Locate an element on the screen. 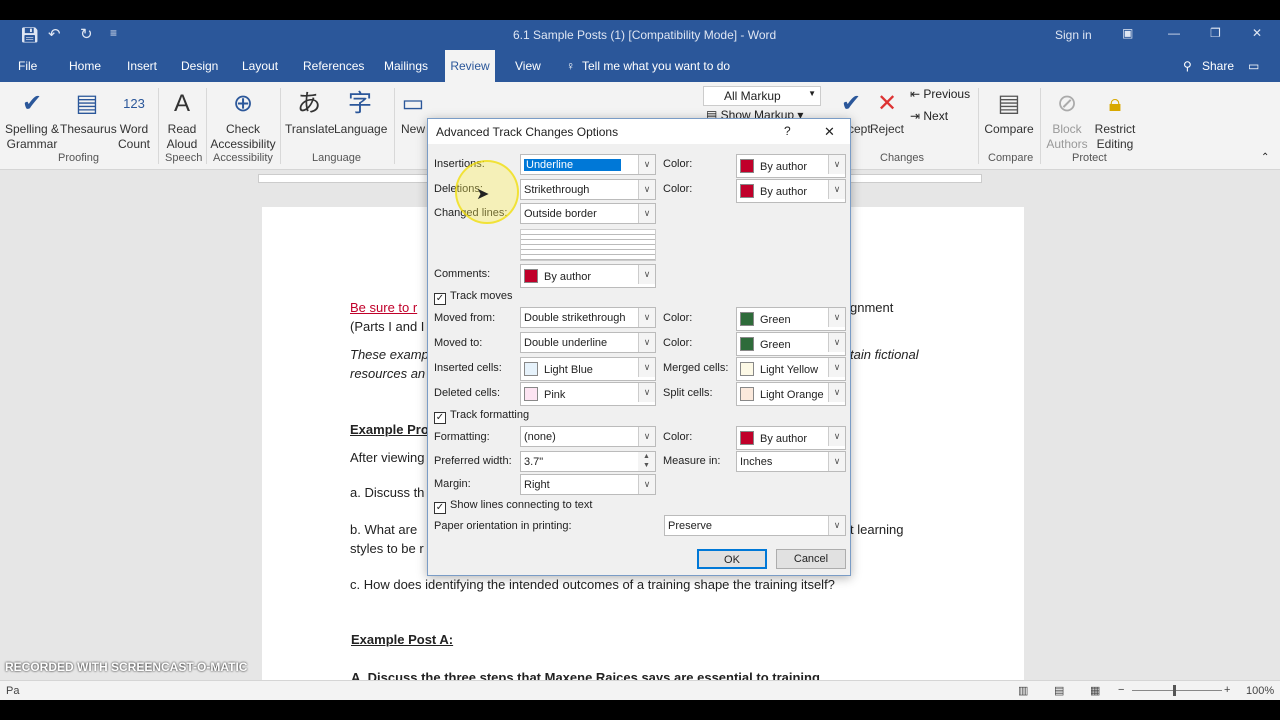  doc-heading: Example Post A: is located at coordinates (402, 639).